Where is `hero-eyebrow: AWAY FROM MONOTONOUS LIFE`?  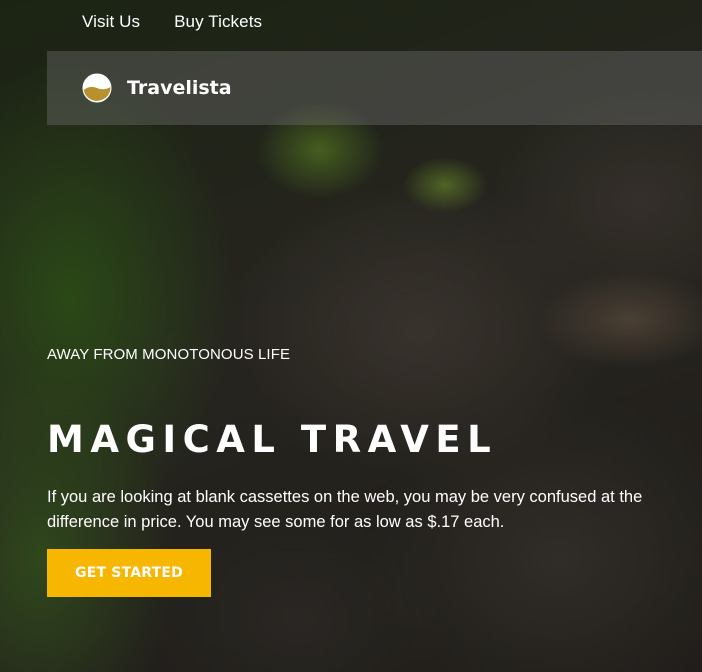
hero-eyebrow: AWAY FROM MONOTONOUS LIFE is located at coordinates (169, 354).